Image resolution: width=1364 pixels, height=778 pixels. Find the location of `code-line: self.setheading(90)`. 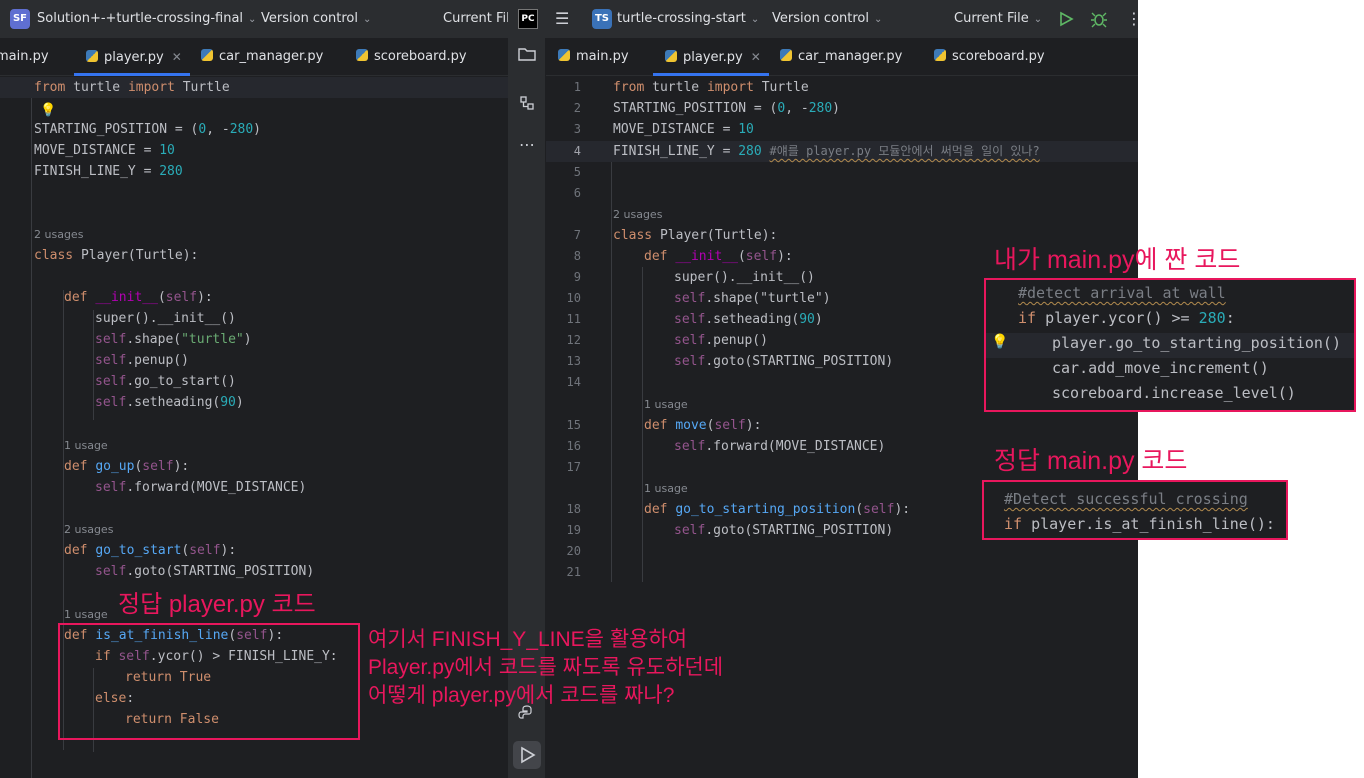

code-line: self.setheading(90) is located at coordinates (748, 319).